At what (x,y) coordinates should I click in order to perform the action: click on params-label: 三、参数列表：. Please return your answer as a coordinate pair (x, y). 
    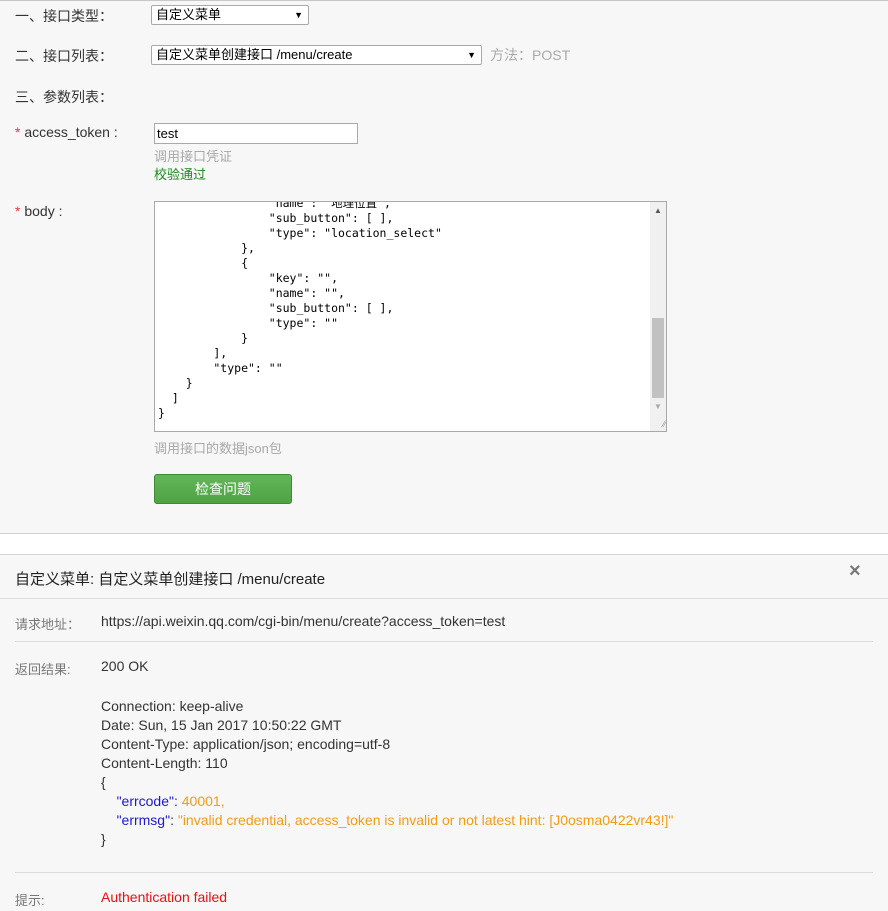
    Looking at the image, I should click on (64, 97).